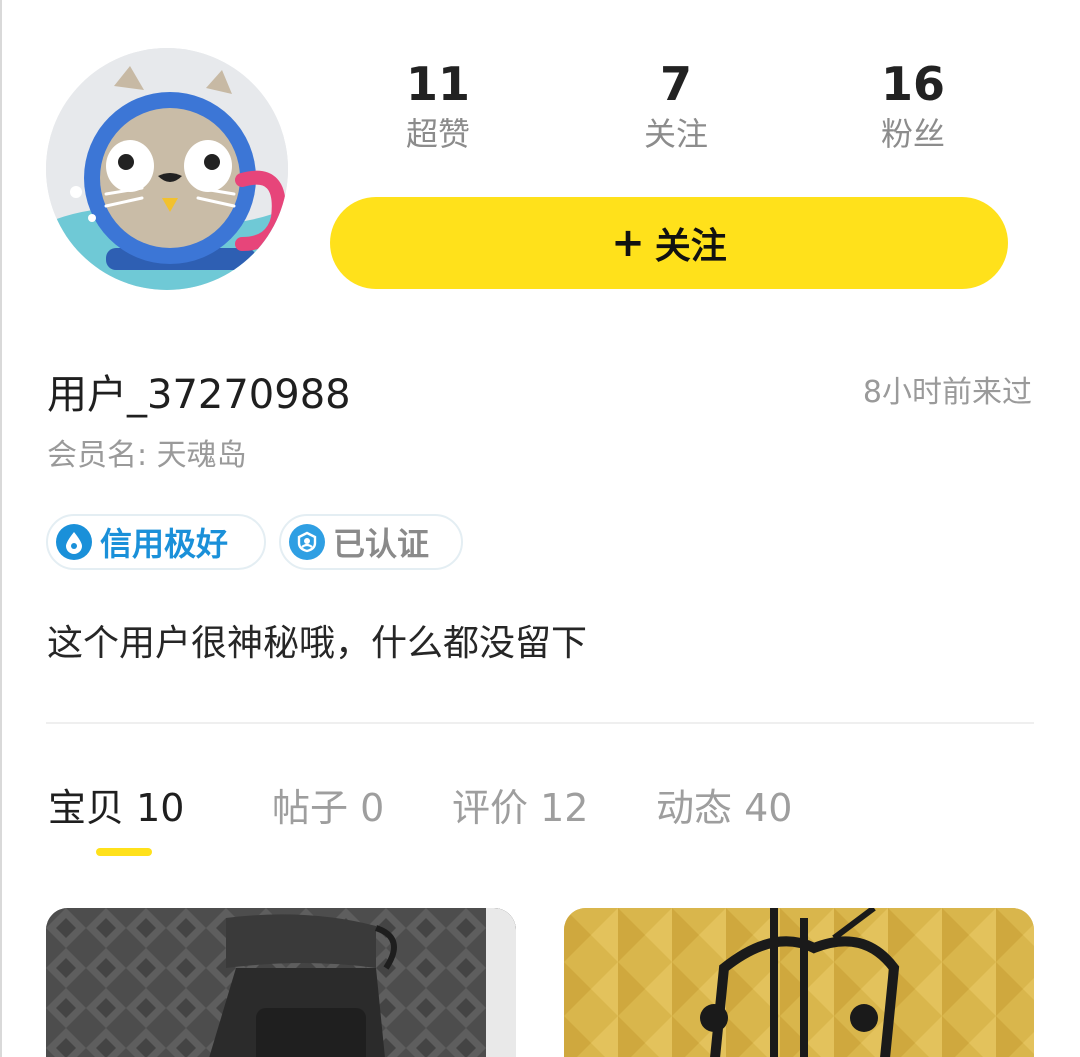 The height and width of the screenshot is (1057, 1080). I want to click on product-card-vr-headset, so click(281, 982).